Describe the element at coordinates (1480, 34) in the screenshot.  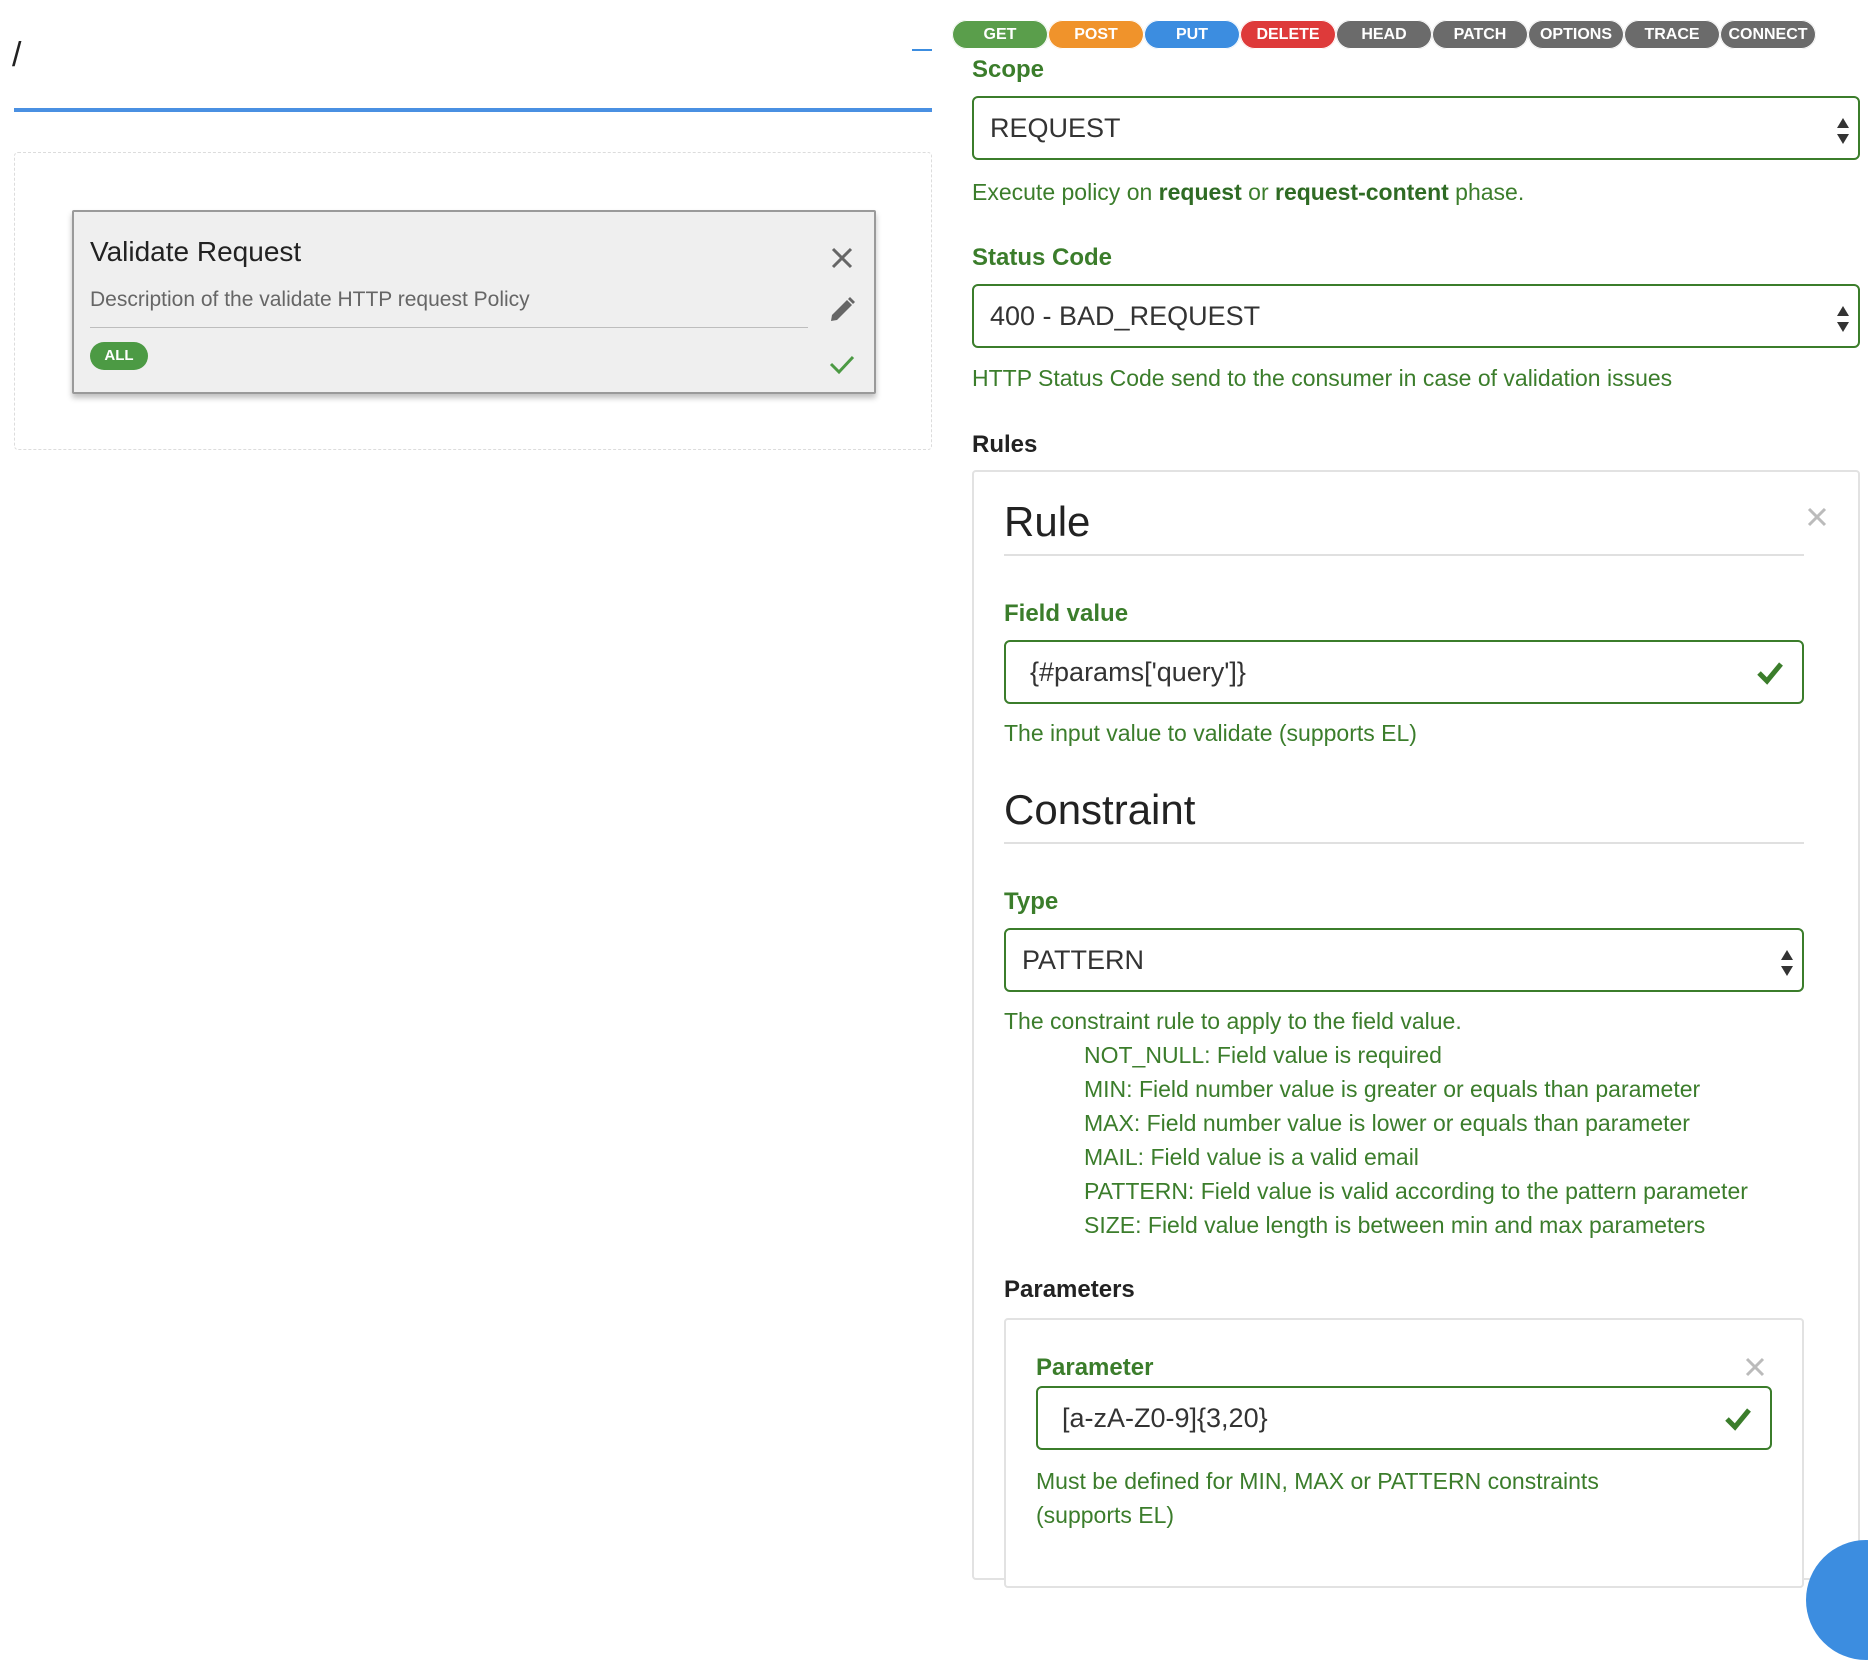
I see `method-patch: PATCH` at that location.